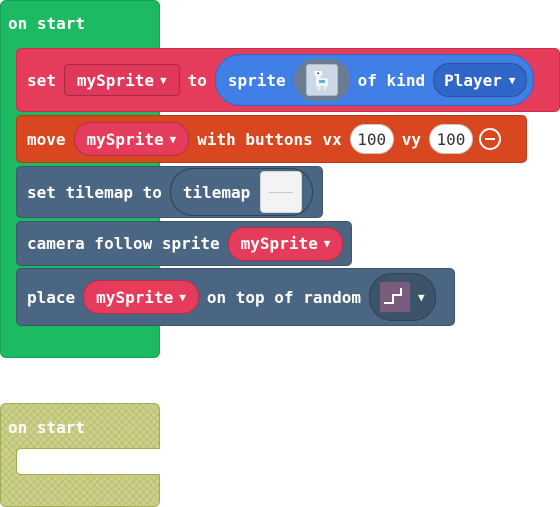 This screenshot has width=560, height=507. I want to click on kind-value: Player, so click(473, 80).